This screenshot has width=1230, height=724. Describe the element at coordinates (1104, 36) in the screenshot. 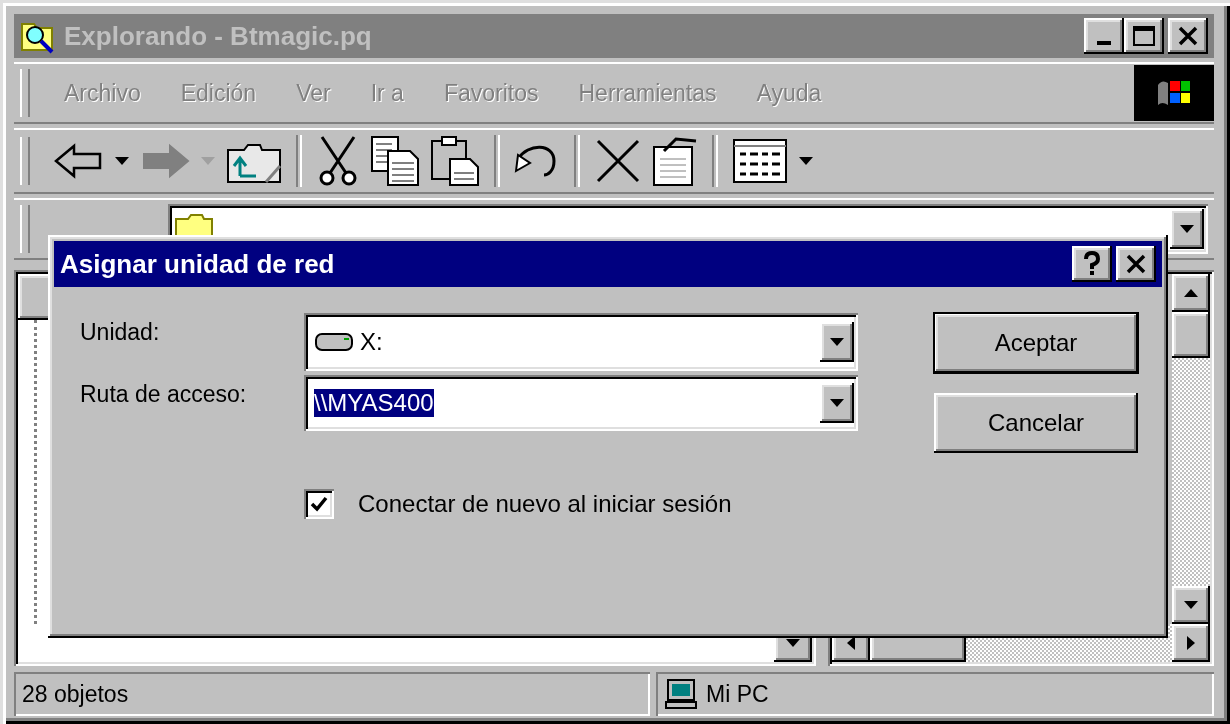

I see `minimize-button` at that location.